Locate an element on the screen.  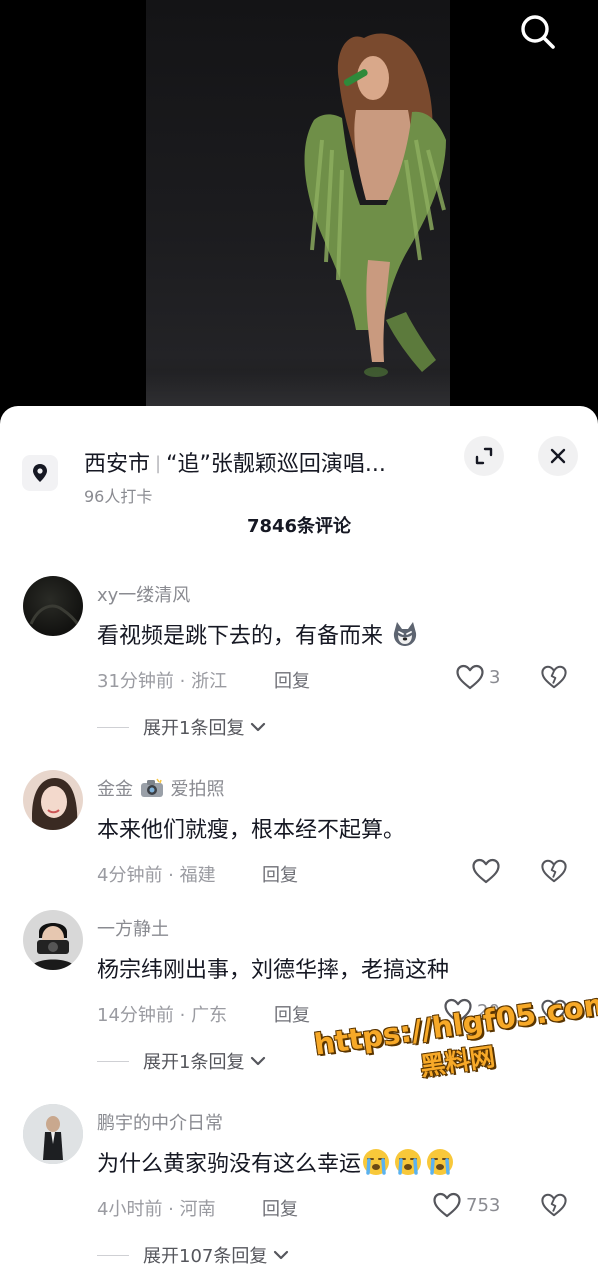
expand-button is located at coordinates (484, 456).